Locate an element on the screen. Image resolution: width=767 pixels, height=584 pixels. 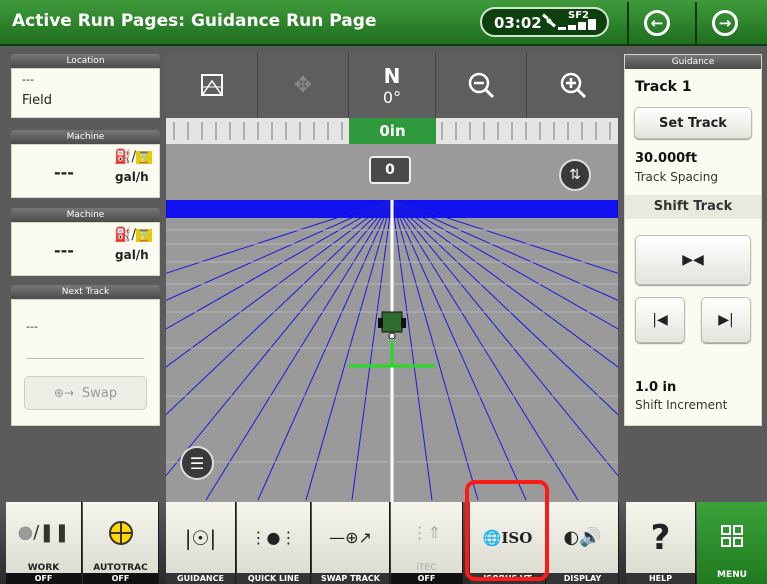
zoom-out-icon is located at coordinates (481, 85).